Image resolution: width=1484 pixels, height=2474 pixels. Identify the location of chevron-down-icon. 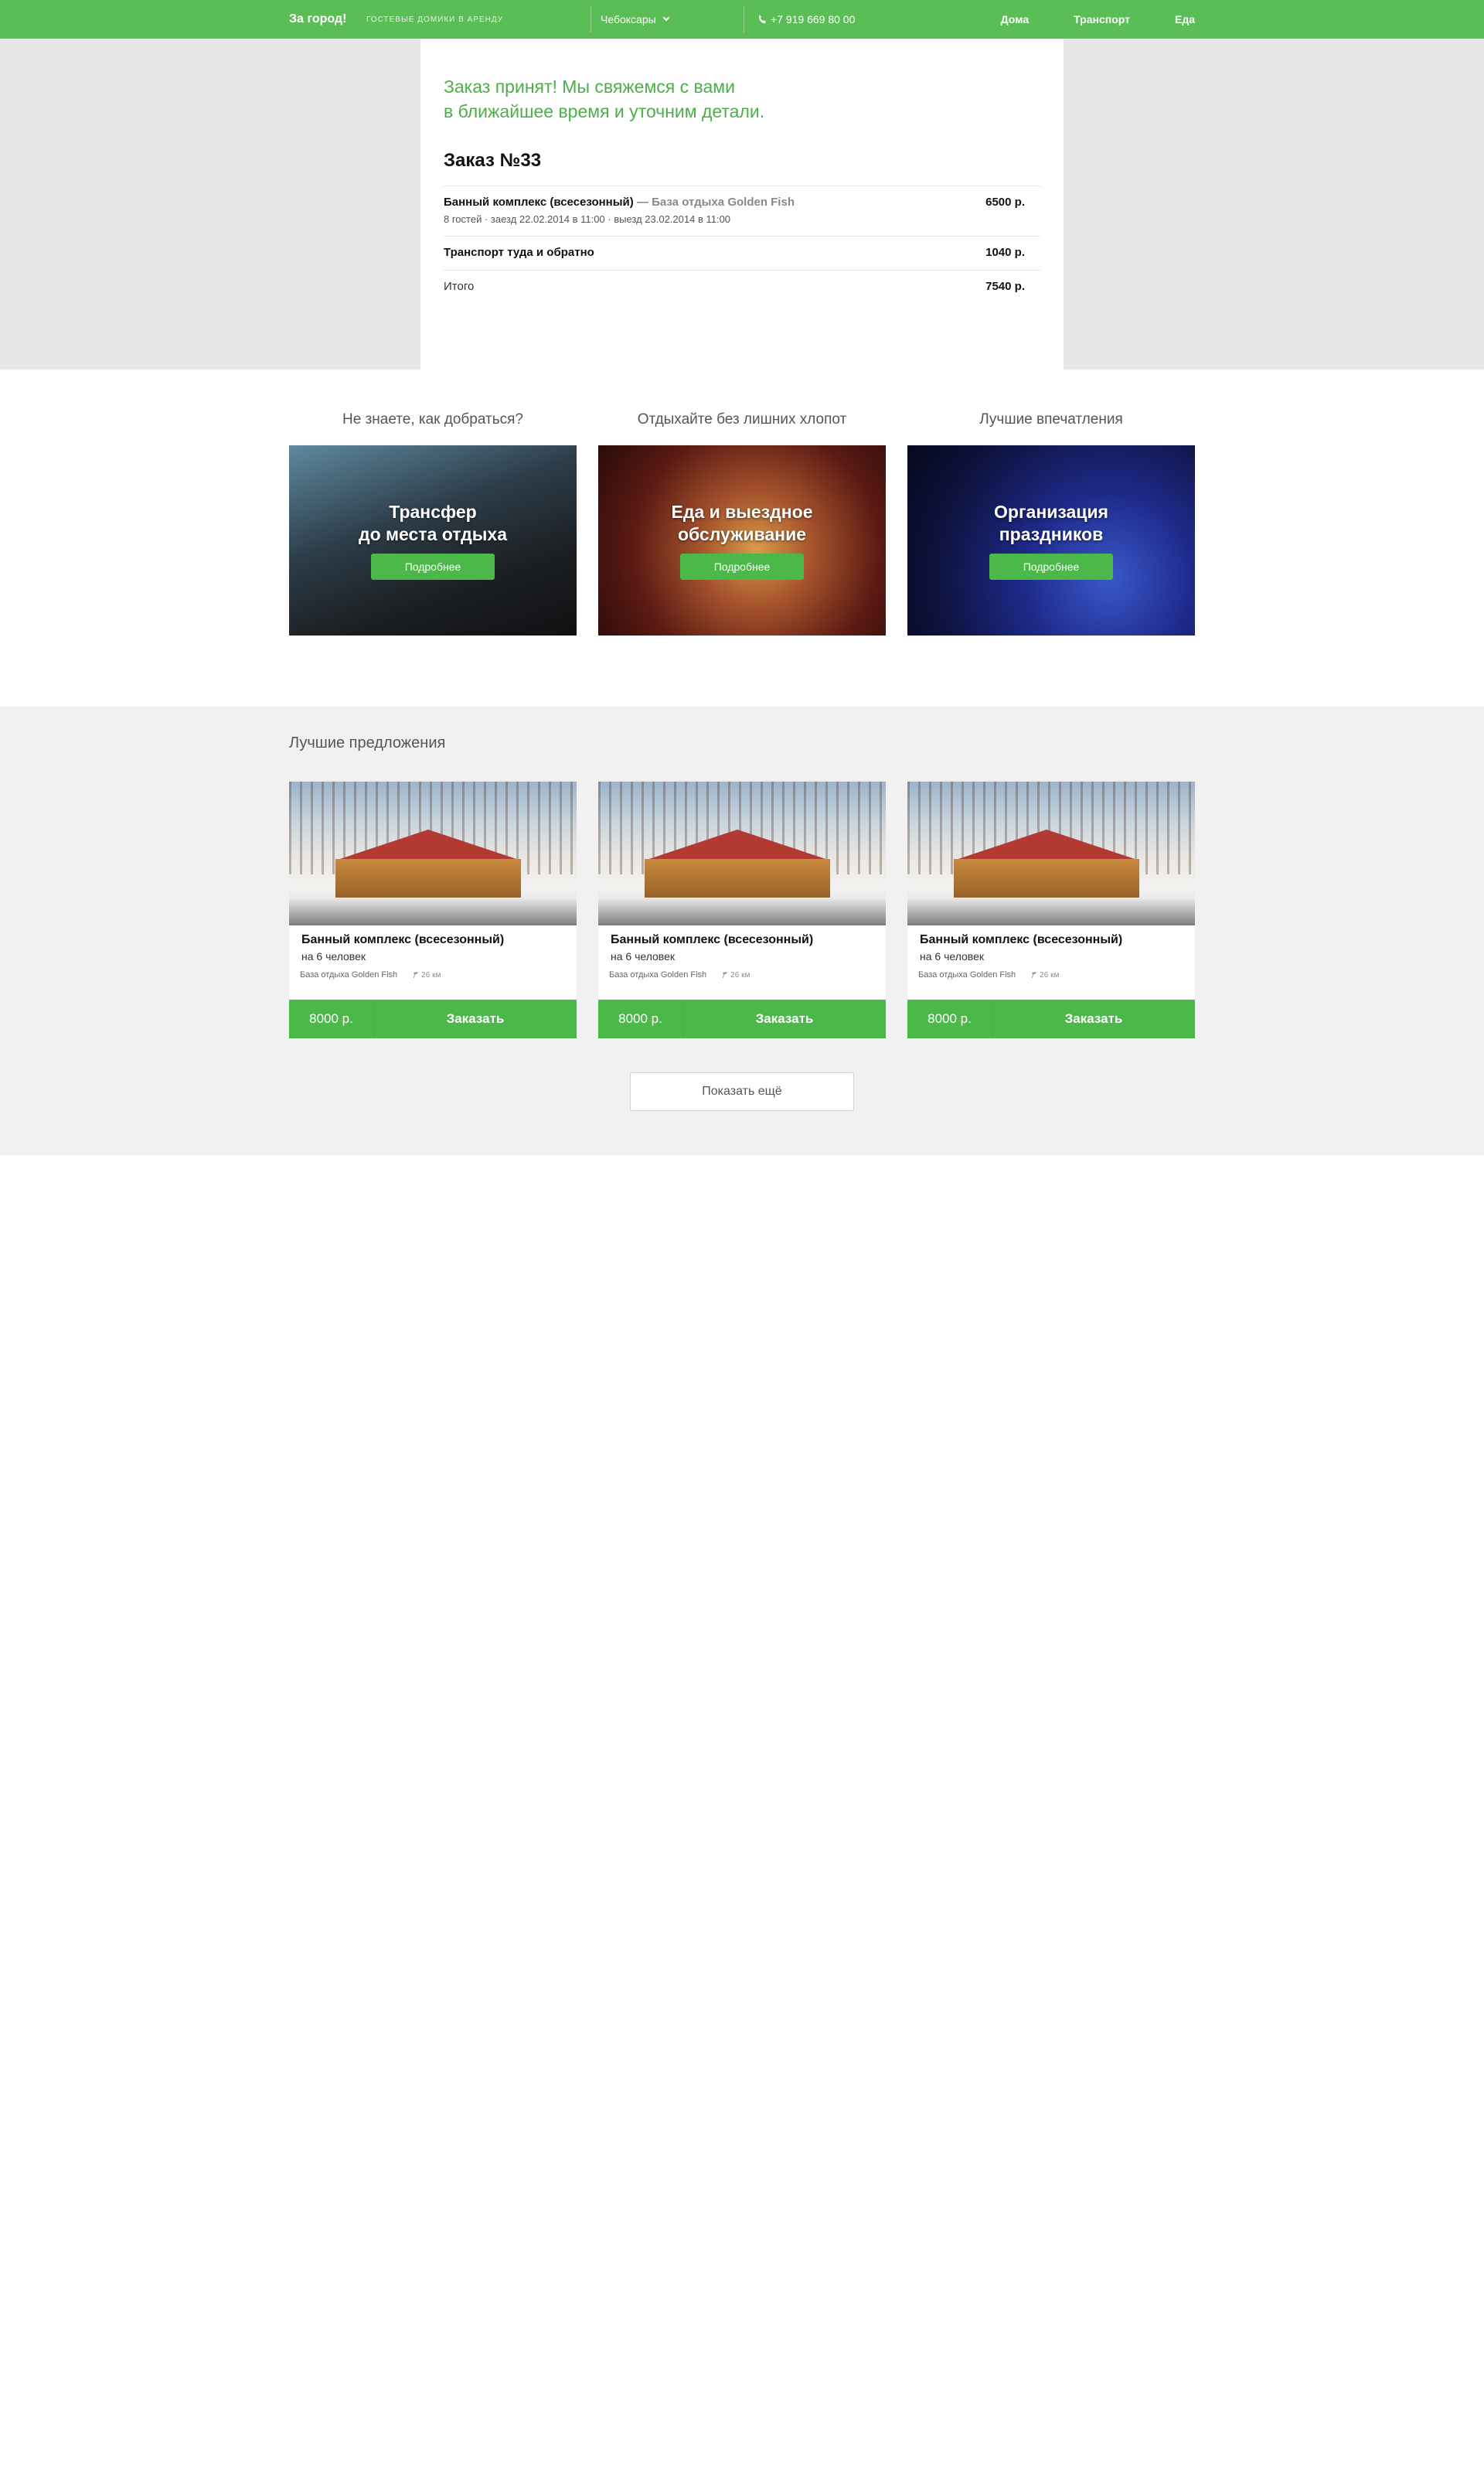
(665, 18).